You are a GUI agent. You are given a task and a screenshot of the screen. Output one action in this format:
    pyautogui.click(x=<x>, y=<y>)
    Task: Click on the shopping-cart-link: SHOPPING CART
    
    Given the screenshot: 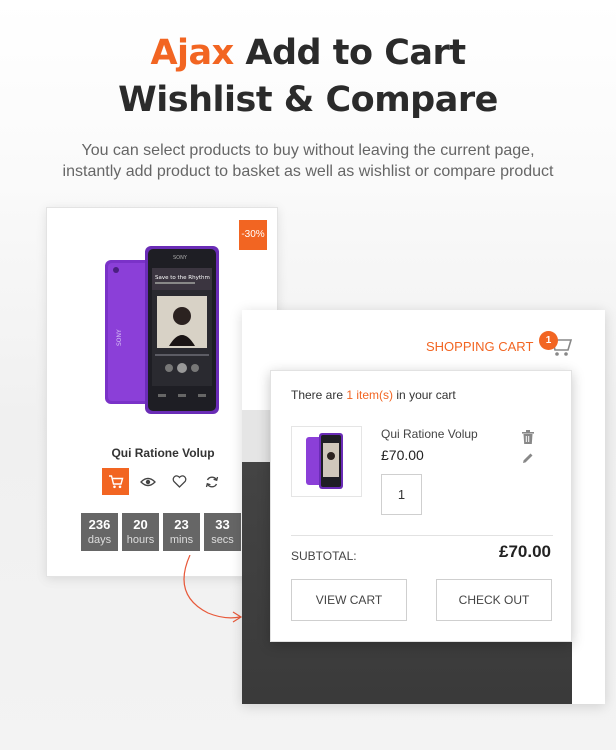 What is the action you would take?
    pyautogui.click(x=479, y=346)
    